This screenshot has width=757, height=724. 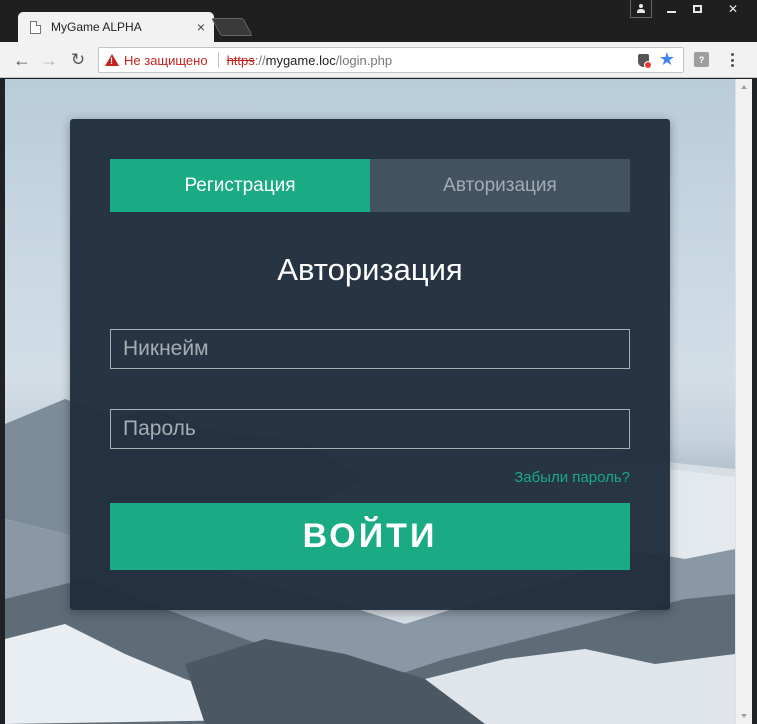 I want to click on browser-tab: MyGame ALPHA ×, so click(x=116, y=27).